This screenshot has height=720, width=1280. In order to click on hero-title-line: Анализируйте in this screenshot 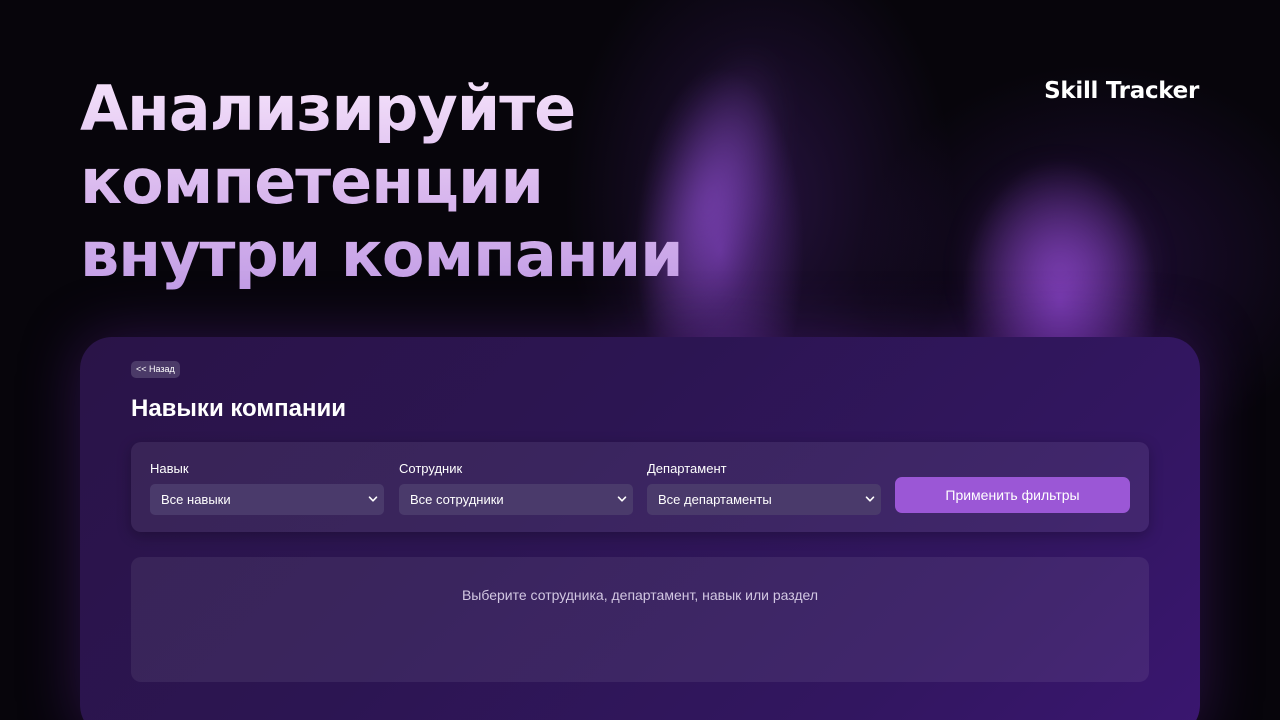, I will do `click(328, 108)`.